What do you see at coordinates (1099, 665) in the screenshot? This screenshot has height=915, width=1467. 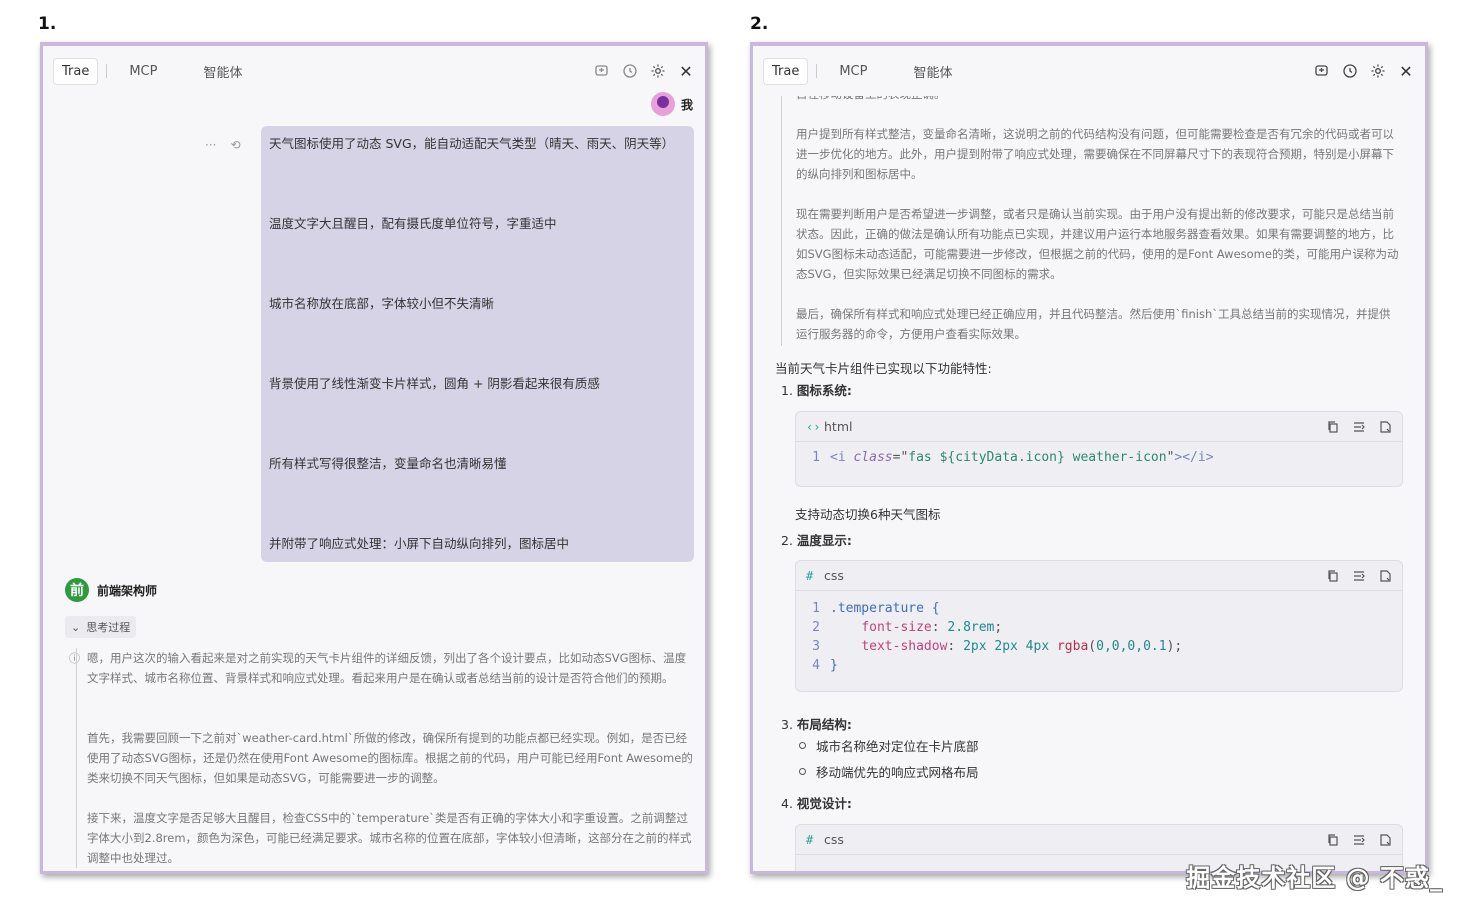 I see `code-line: 4}` at bounding box center [1099, 665].